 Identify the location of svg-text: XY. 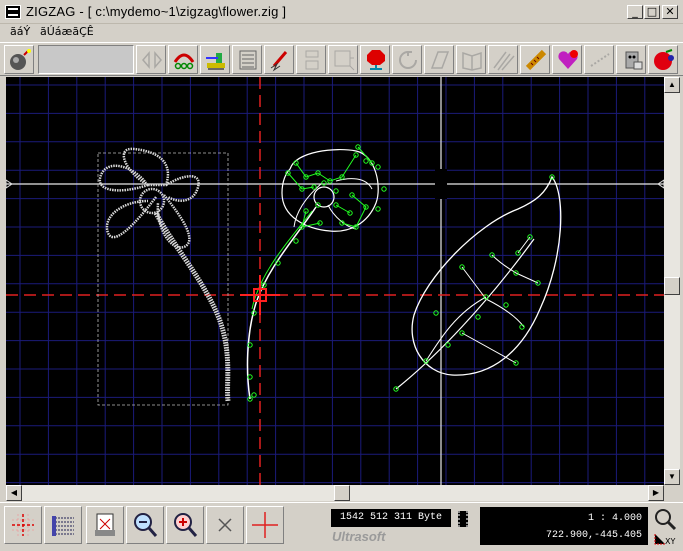
(670, 541).